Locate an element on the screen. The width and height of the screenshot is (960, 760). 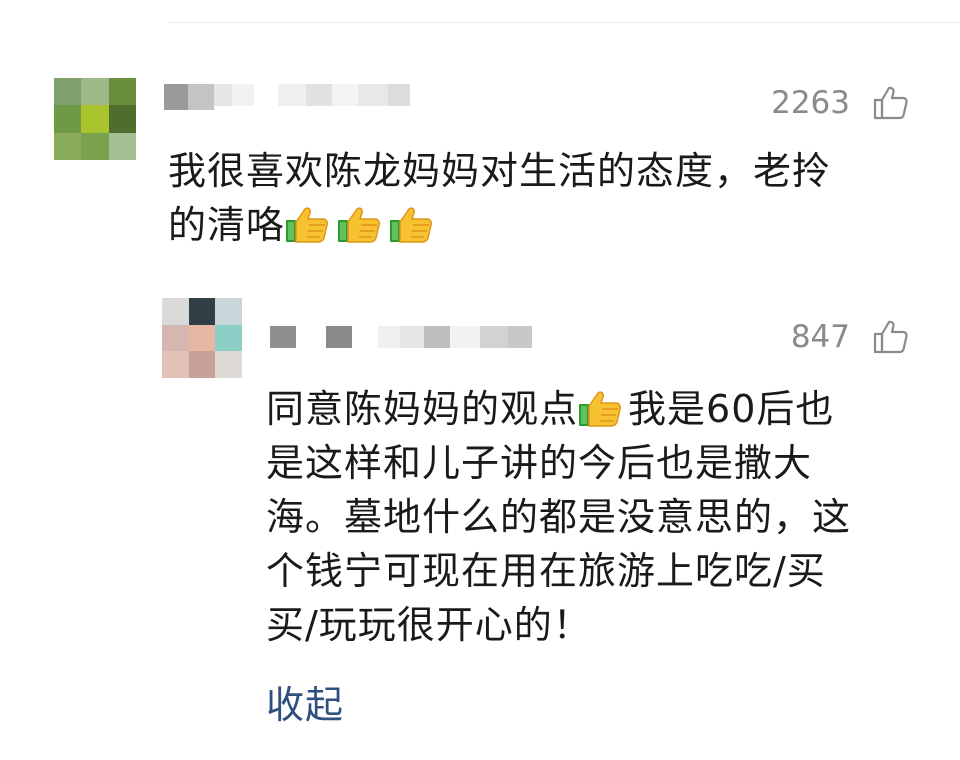
reply-line-with-emoji: 同意陈妈妈的观点 我是60后也 is located at coordinates (586, 409).